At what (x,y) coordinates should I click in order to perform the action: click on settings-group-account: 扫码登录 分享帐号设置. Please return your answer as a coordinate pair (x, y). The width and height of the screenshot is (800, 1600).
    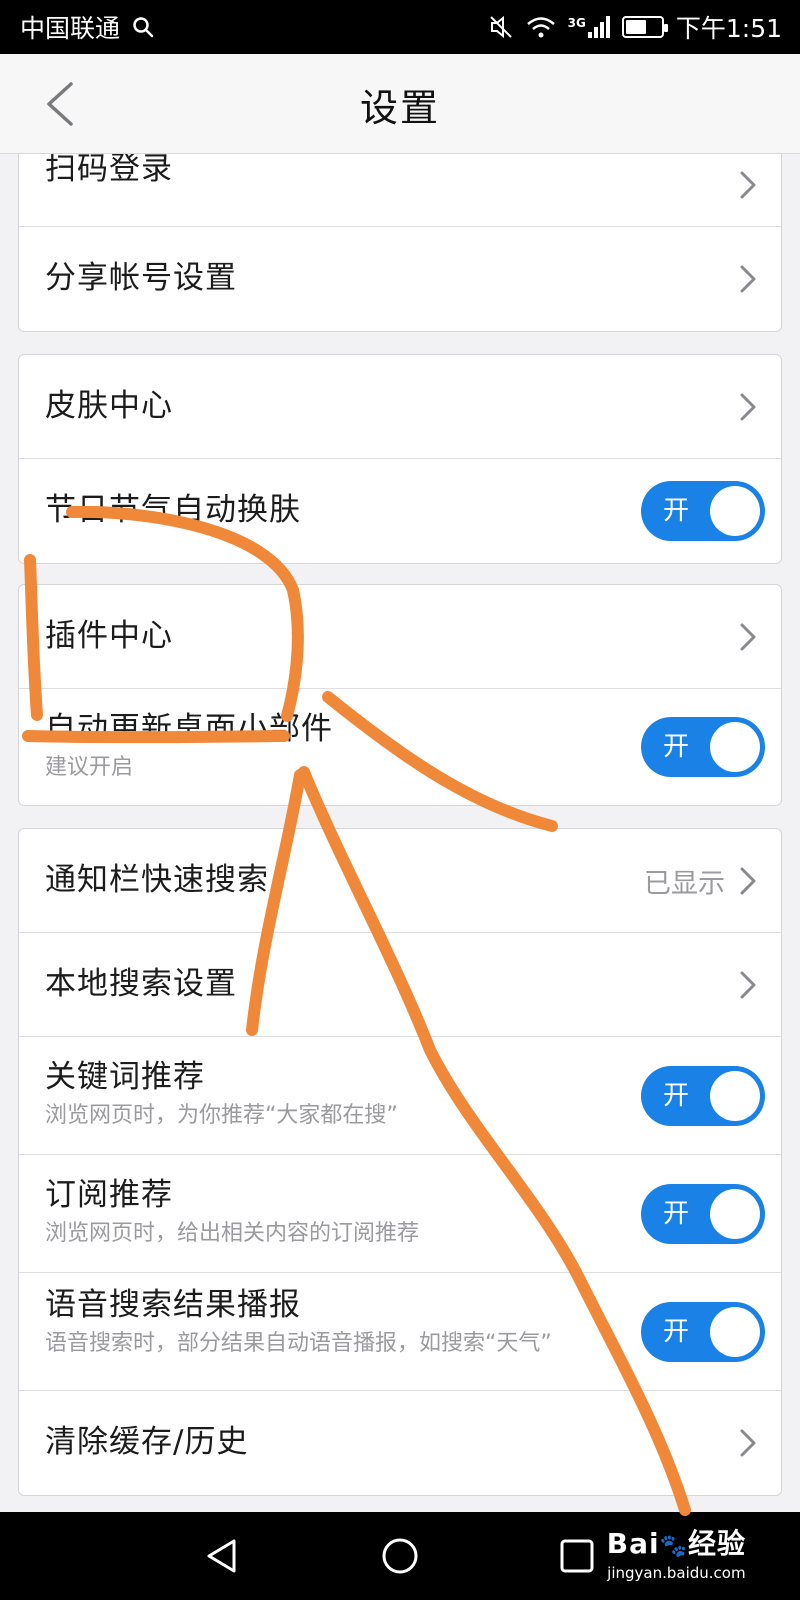
    Looking at the image, I should click on (400, 243).